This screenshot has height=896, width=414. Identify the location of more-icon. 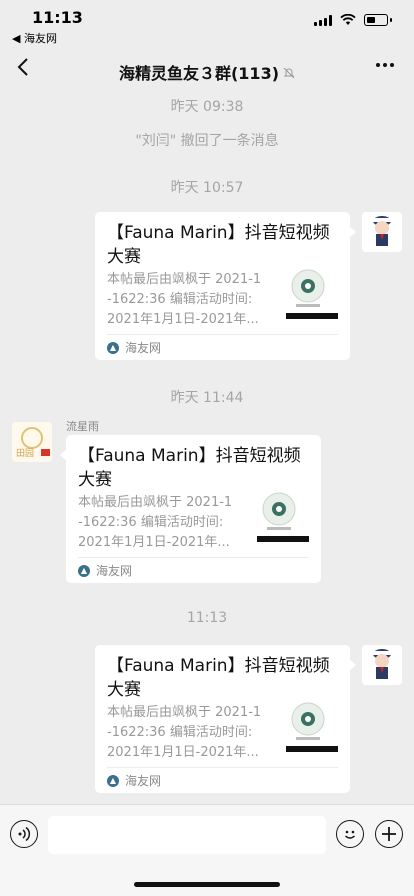
(385, 68).